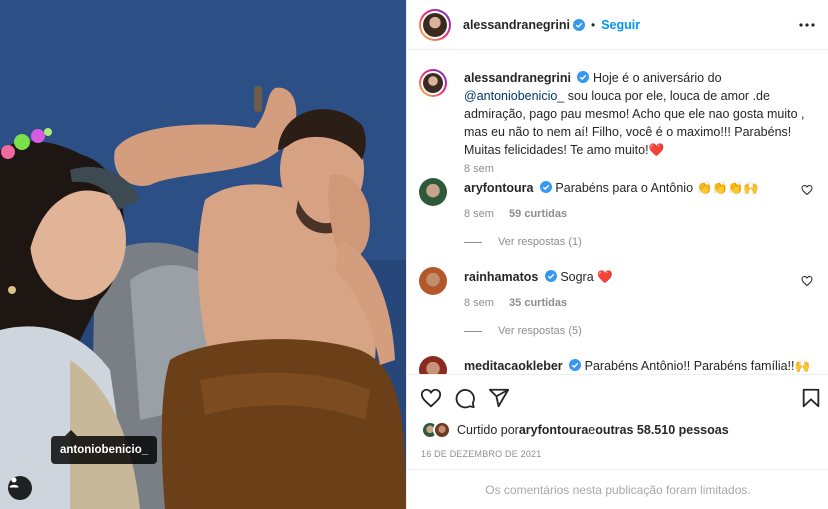 This screenshot has width=828, height=509. I want to click on liked-by-prefix: Curtido por, so click(488, 430).